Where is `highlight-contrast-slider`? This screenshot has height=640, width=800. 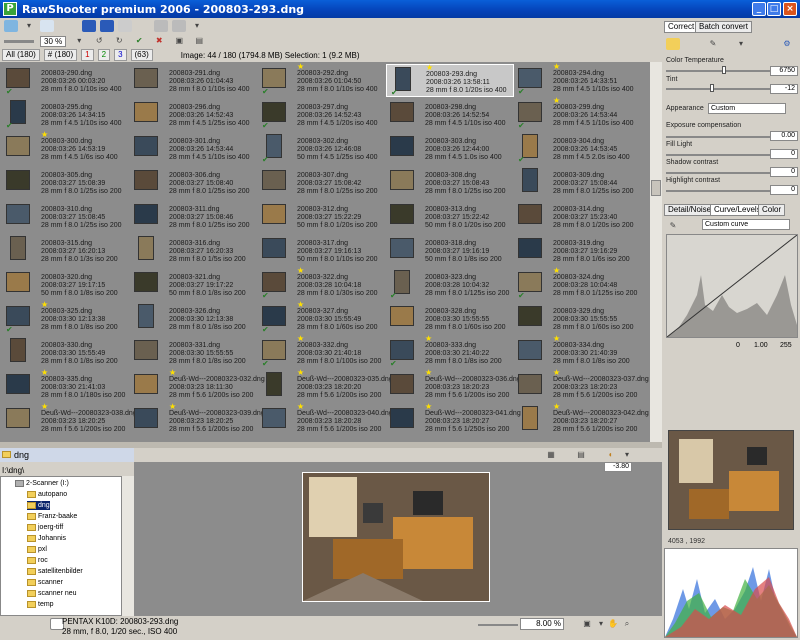
highlight-contrast-slider is located at coordinates (718, 191).